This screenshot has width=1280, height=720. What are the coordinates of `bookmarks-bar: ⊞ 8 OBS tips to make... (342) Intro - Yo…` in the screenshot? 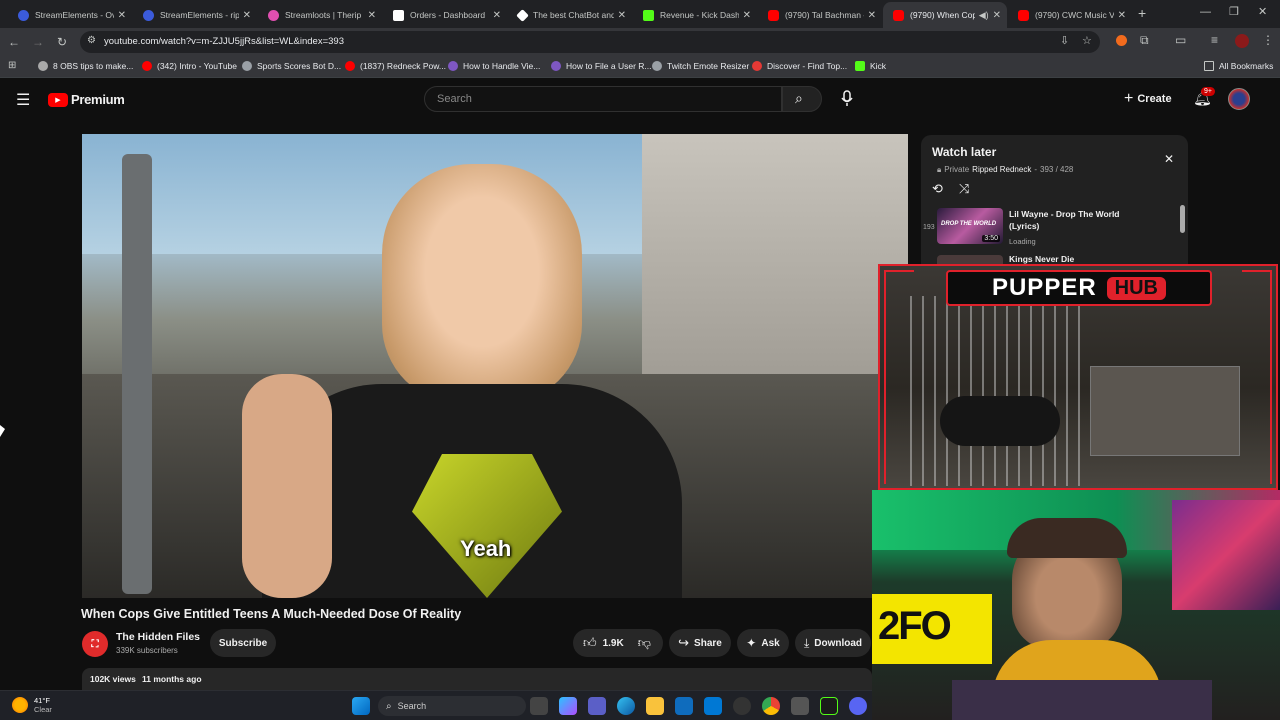 It's located at (640, 67).